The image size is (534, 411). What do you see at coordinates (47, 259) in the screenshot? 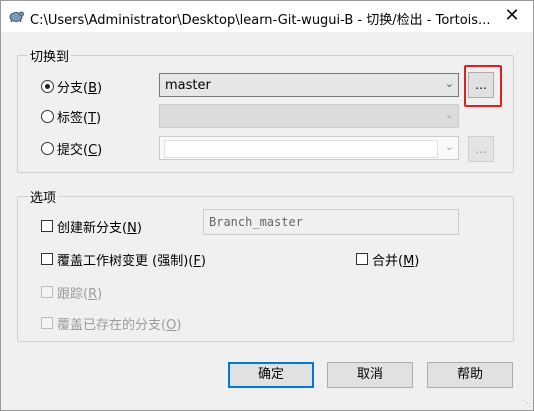
I see `overwrite-changes-checkbox` at bounding box center [47, 259].